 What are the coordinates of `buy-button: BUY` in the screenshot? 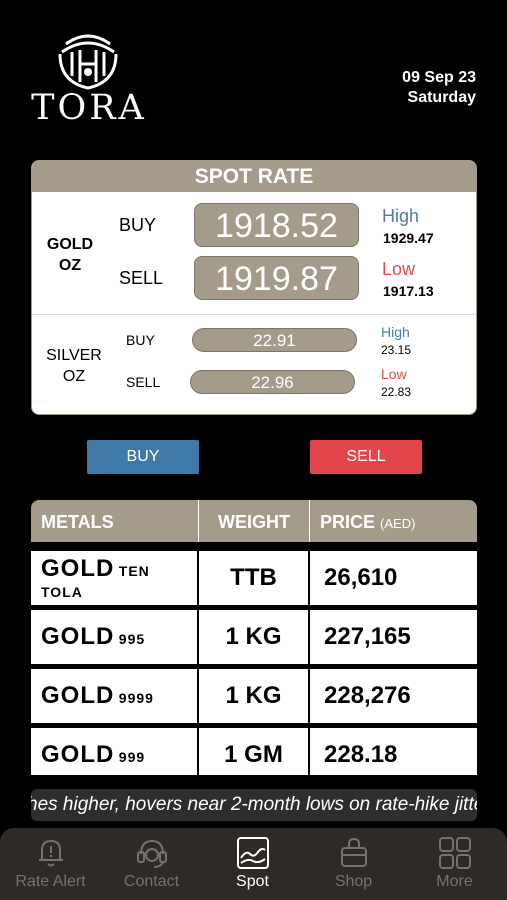 It's located at (143, 457).